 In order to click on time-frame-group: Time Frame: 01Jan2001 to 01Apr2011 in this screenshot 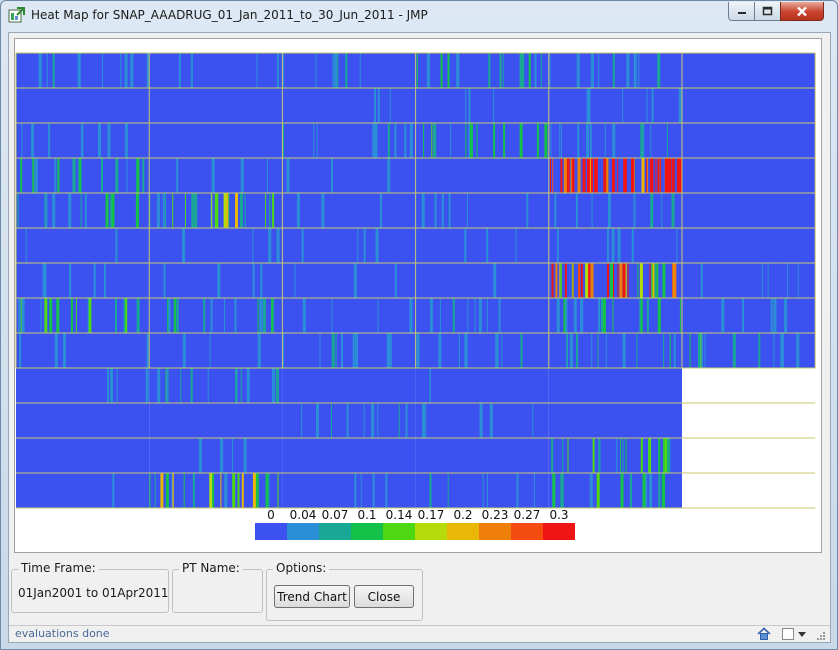, I will do `click(90, 587)`.